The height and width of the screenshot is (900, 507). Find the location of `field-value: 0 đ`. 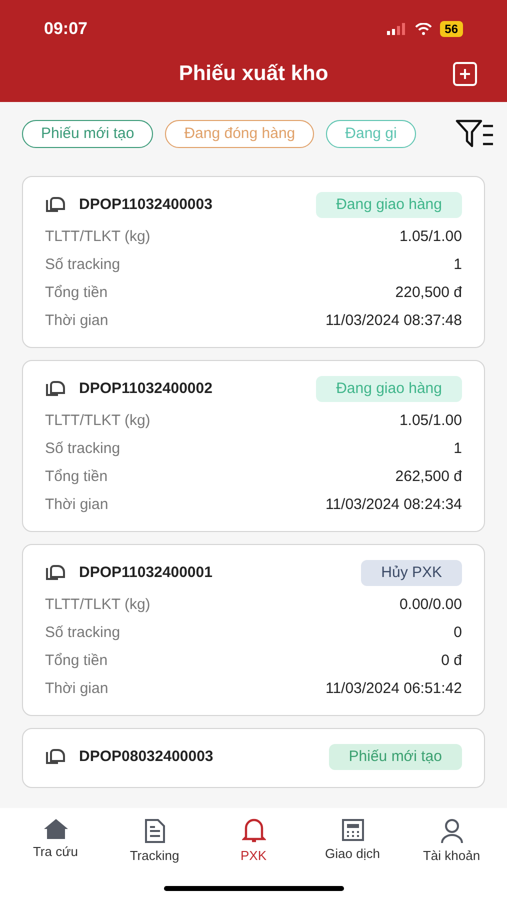

field-value: 0 đ is located at coordinates (451, 660).